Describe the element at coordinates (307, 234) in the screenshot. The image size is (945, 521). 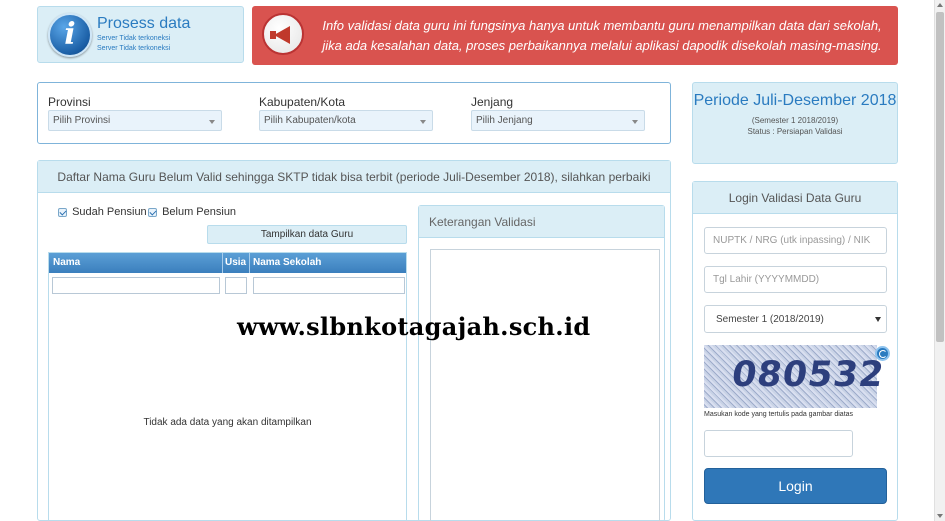
I see `show-teacher-data-button: Tampilkan data Guru` at that location.